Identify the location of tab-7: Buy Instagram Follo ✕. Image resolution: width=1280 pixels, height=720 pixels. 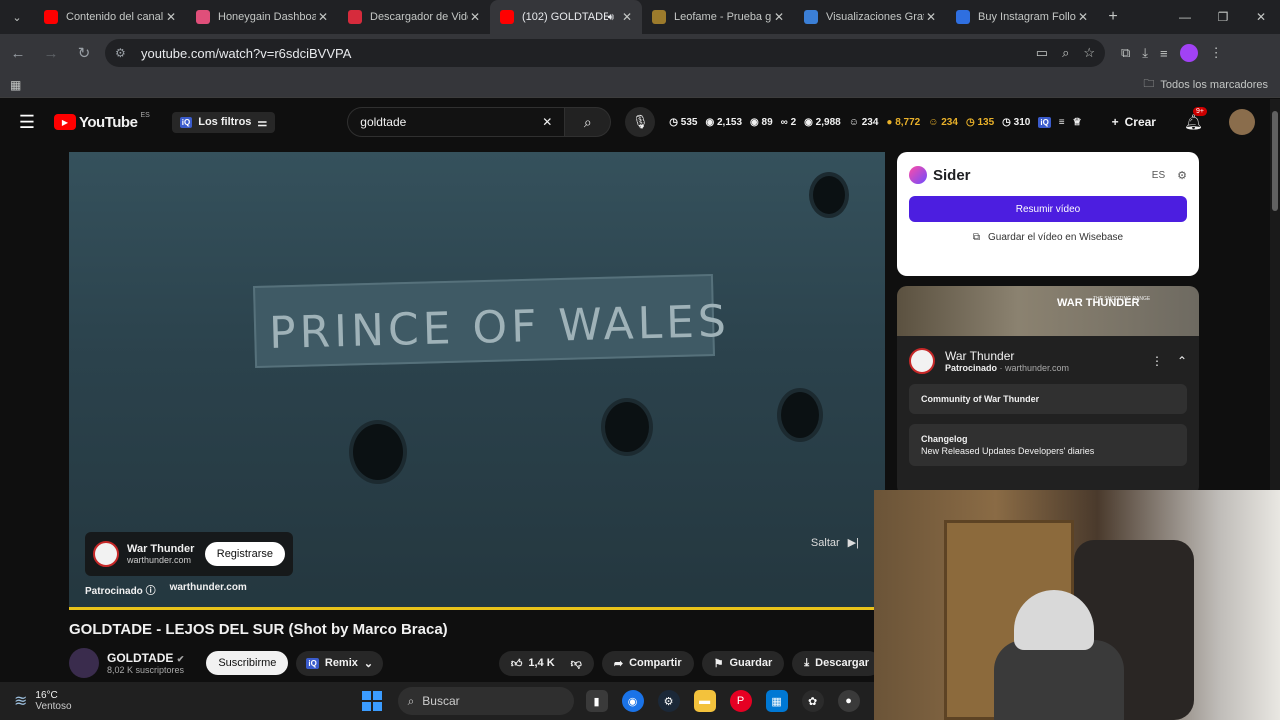
(1022, 17).